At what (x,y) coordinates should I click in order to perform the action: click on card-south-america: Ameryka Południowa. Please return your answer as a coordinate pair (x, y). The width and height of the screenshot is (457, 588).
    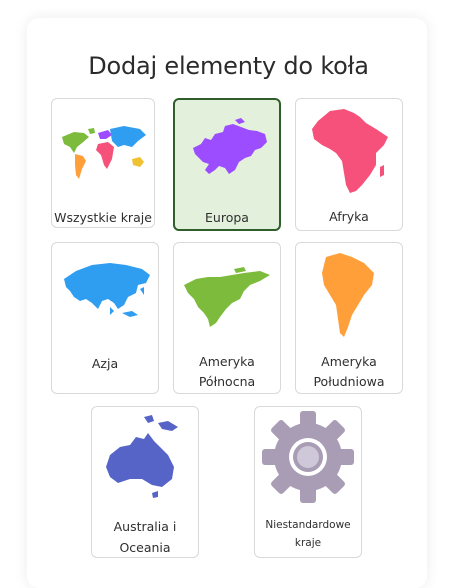
    Looking at the image, I should click on (349, 318).